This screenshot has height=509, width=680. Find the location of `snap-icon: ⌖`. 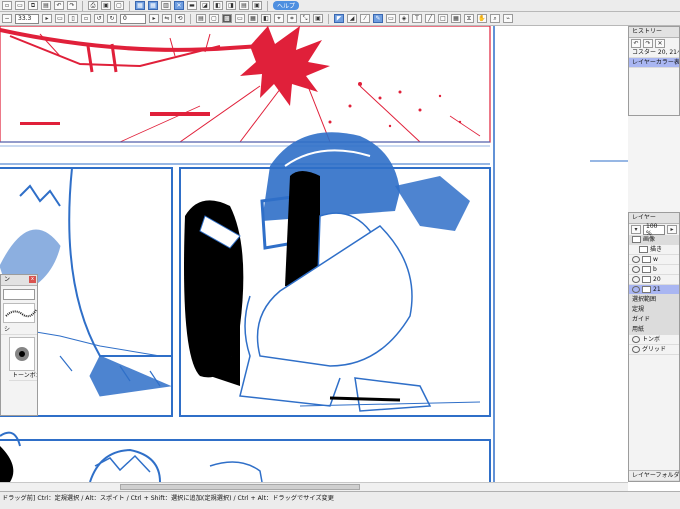

snap-icon: ⌖ is located at coordinates (279, 18).